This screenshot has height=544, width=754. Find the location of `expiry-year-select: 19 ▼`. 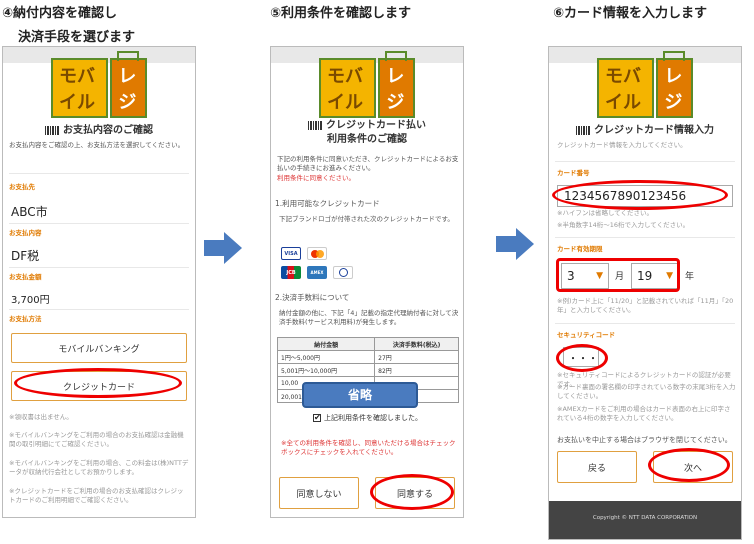

expiry-year-select: 19 ▼ is located at coordinates (655, 276).